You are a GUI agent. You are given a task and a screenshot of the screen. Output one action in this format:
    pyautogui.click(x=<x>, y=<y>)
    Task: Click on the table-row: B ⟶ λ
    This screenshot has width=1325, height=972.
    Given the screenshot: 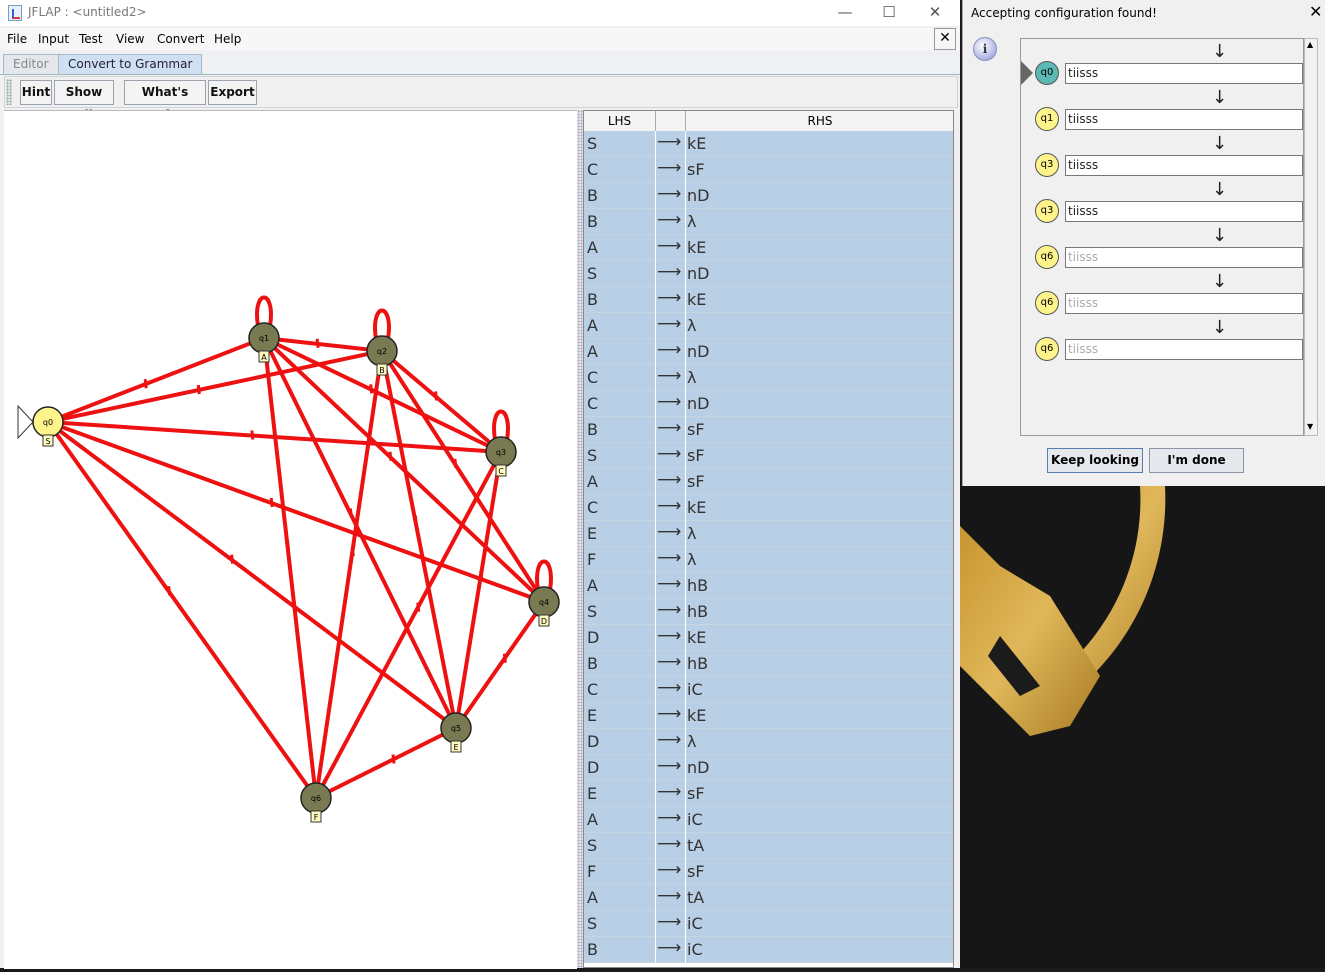 What is the action you would take?
    pyautogui.click(x=768, y=222)
    